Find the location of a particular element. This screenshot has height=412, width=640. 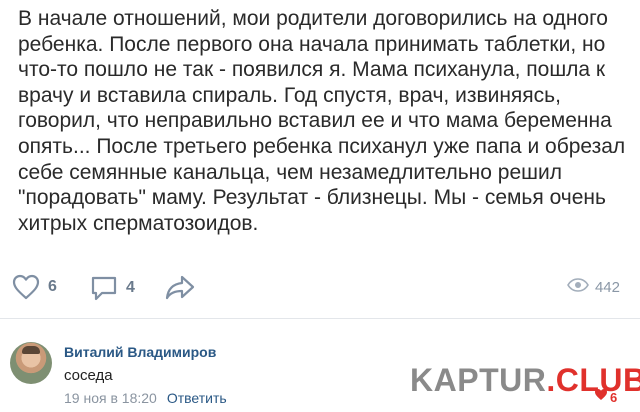

comment-button: 4 is located at coordinates (112, 288).